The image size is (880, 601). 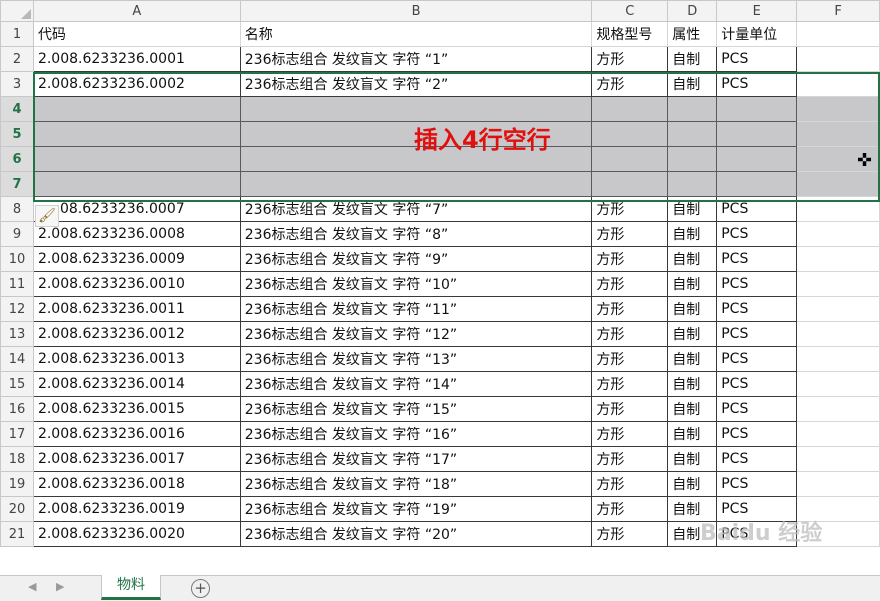 What do you see at coordinates (136, 434) in the screenshot?
I see `cell-a: 2.008.6233236.0016` at bounding box center [136, 434].